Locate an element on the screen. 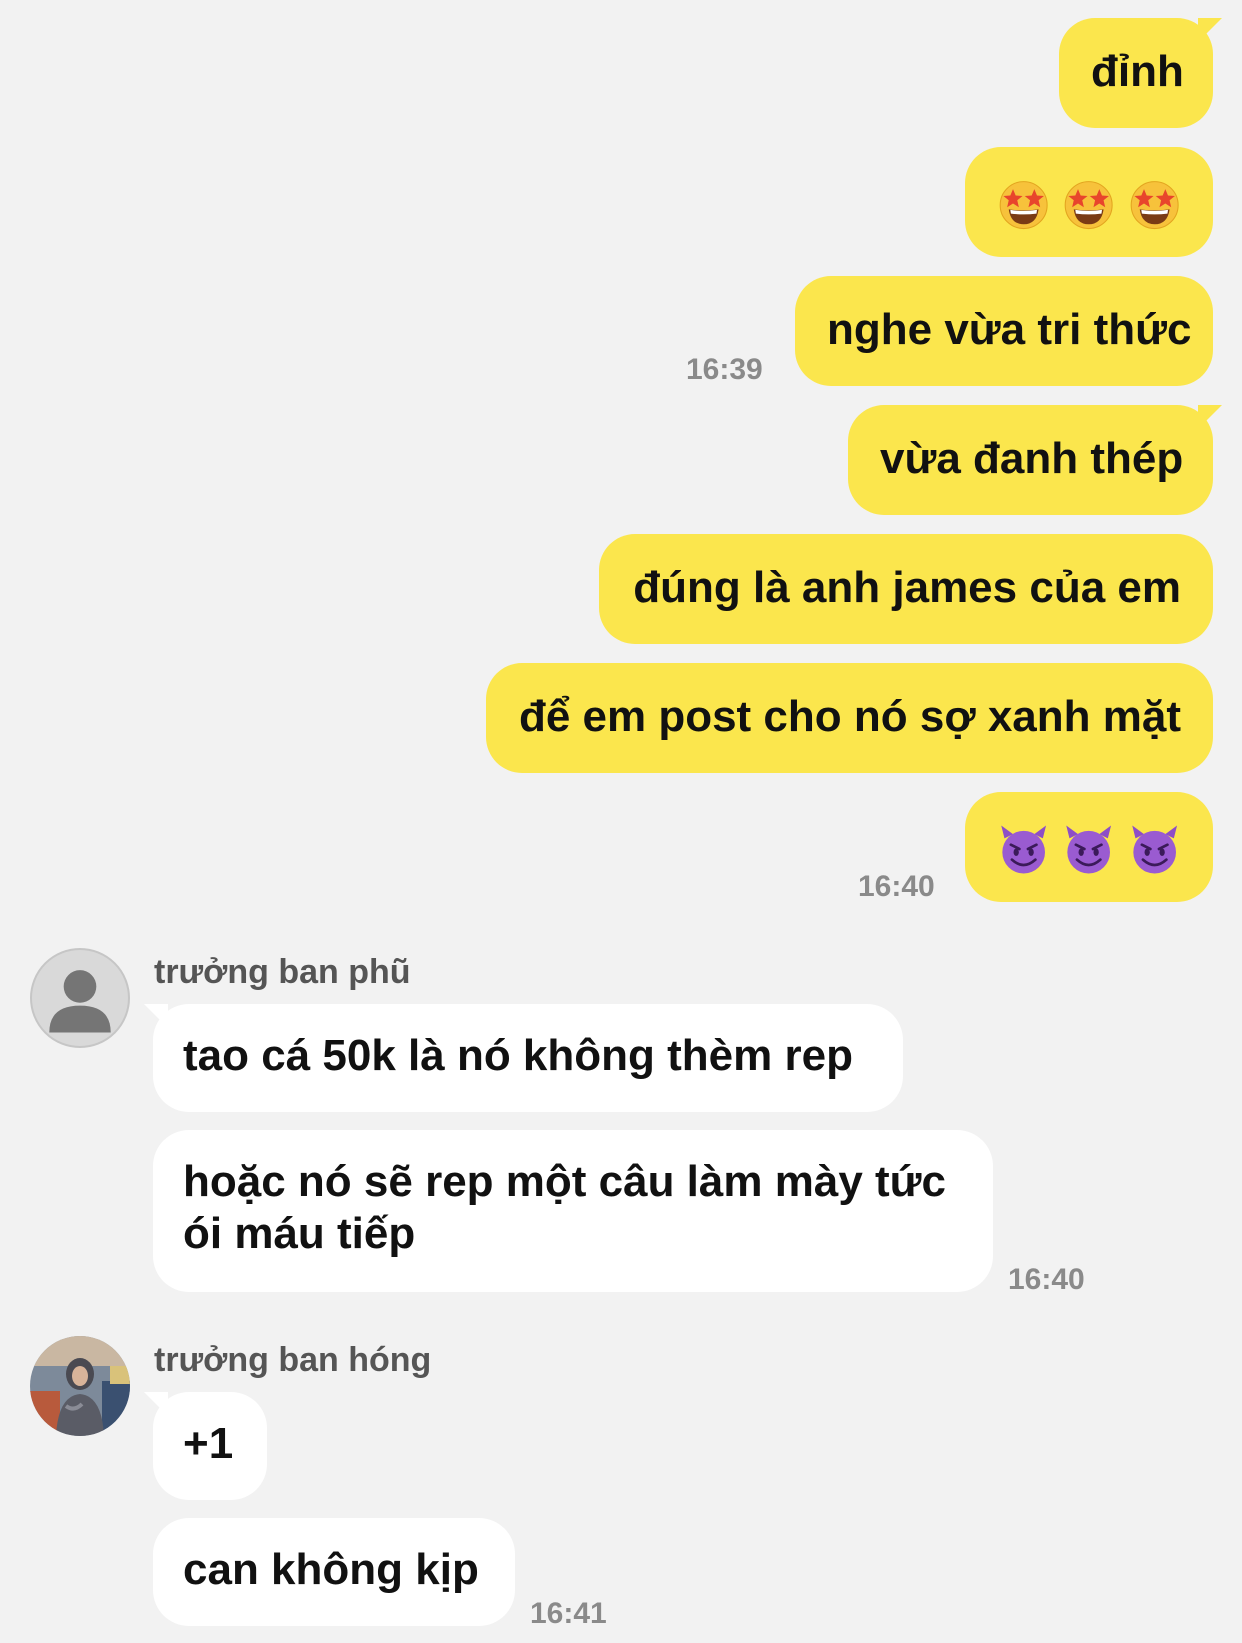  incoming-message: +1 is located at coordinates (210, 1446).